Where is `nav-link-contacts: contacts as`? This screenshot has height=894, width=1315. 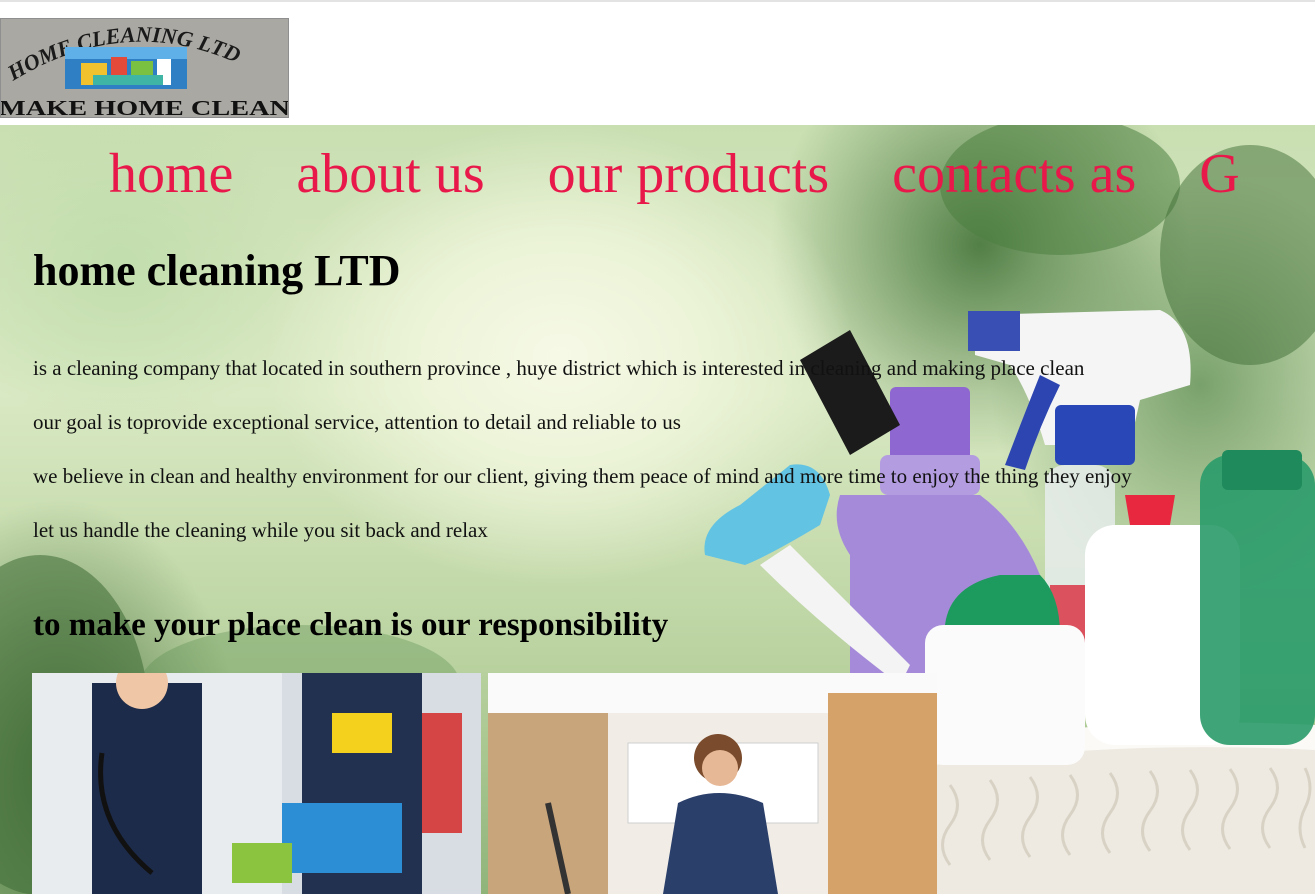 nav-link-contacts: contacts as is located at coordinates (1014, 174).